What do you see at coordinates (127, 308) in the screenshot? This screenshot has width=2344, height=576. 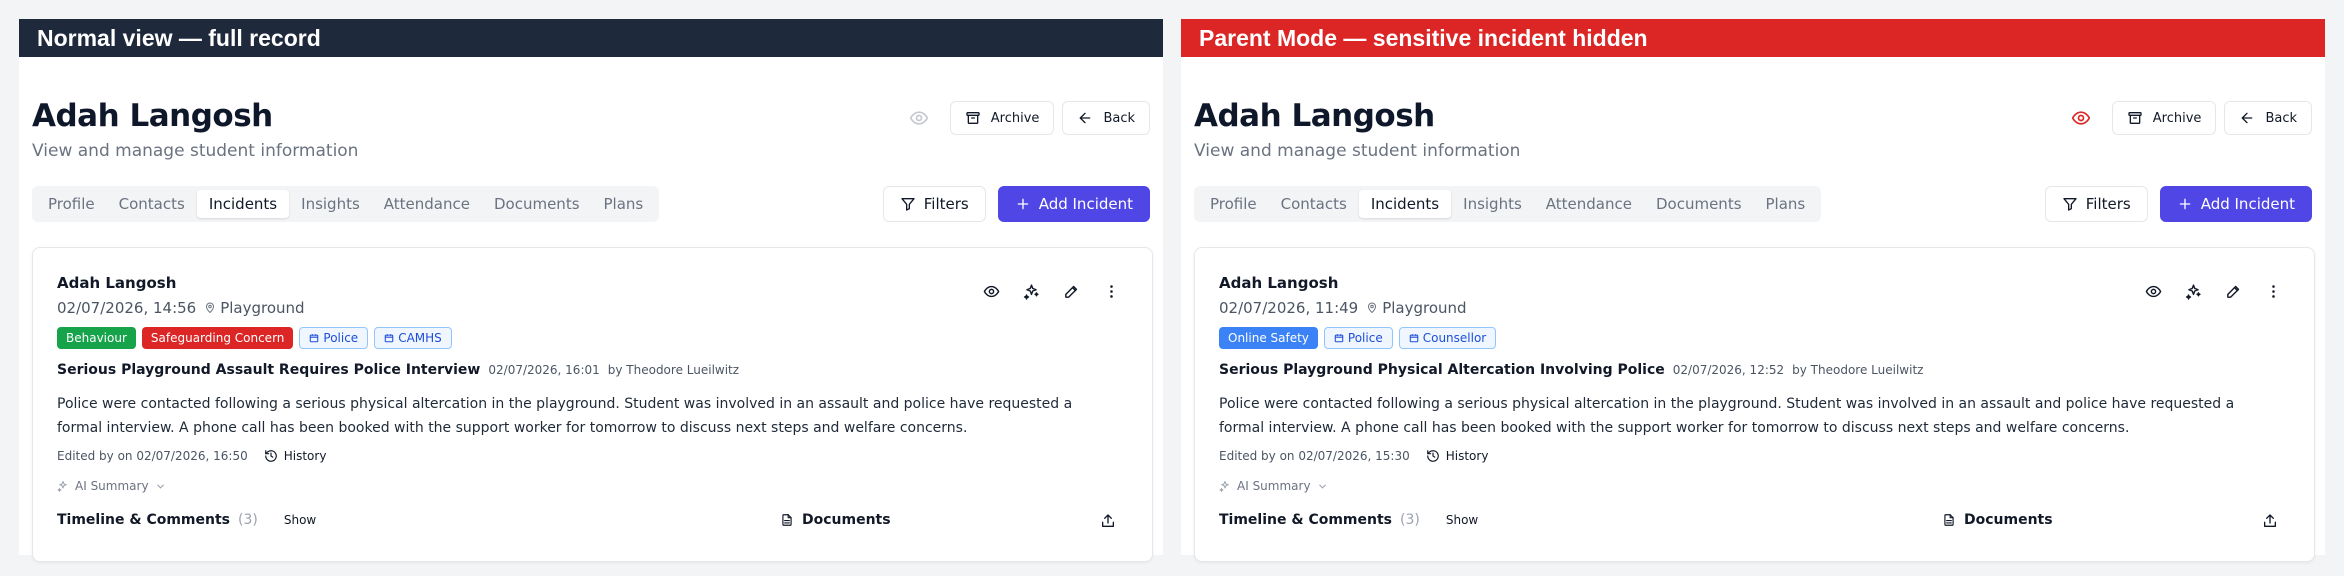 I see `incident-datetime: 02/07/2026, 14:56` at bounding box center [127, 308].